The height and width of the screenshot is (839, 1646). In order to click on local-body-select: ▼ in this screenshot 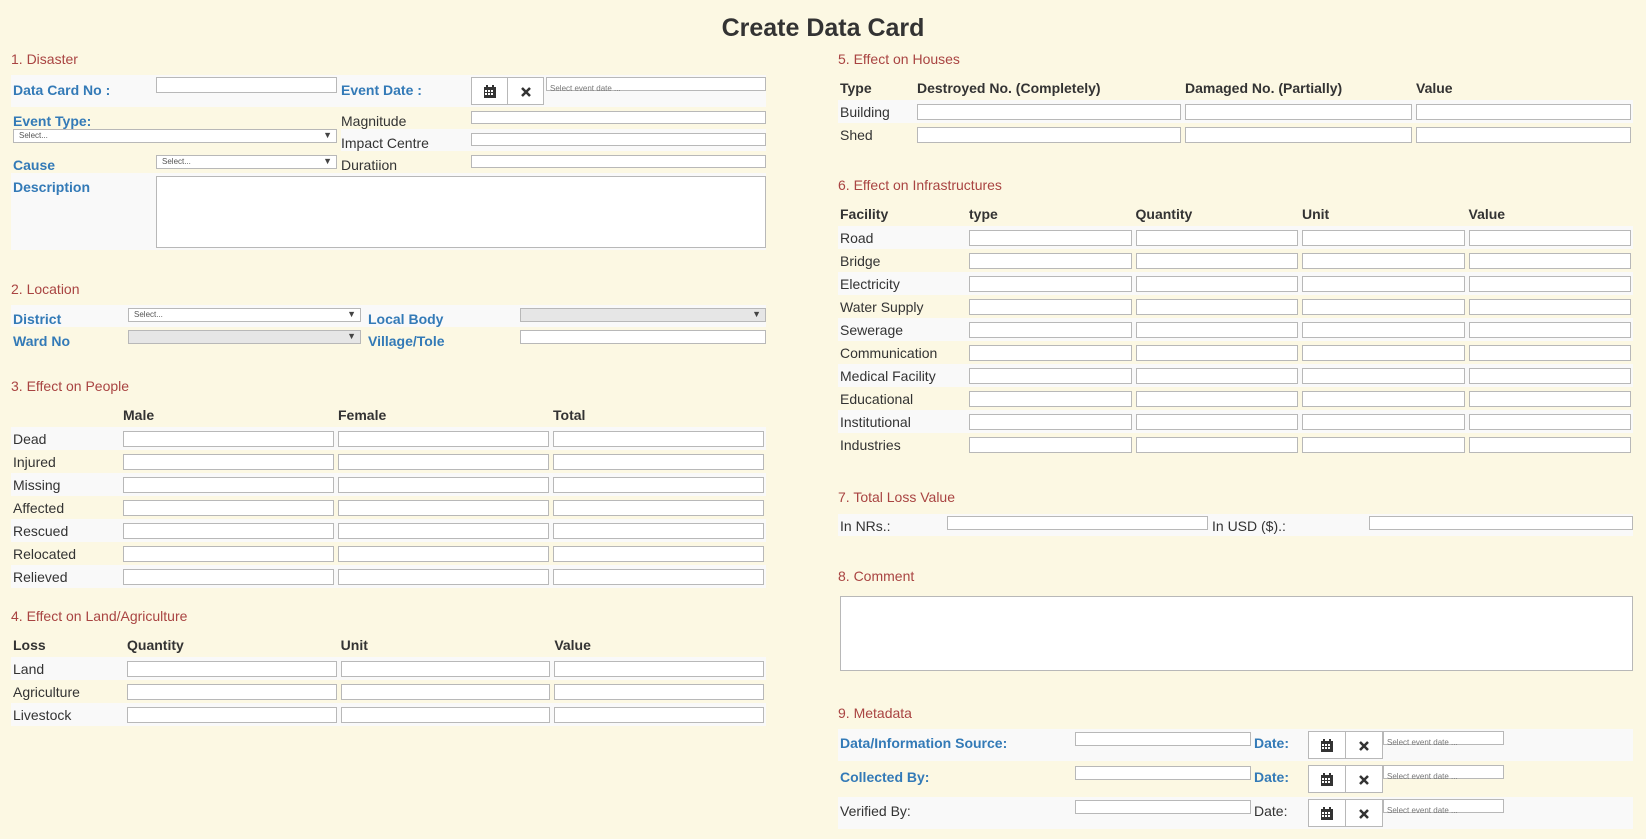, I will do `click(643, 315)`.